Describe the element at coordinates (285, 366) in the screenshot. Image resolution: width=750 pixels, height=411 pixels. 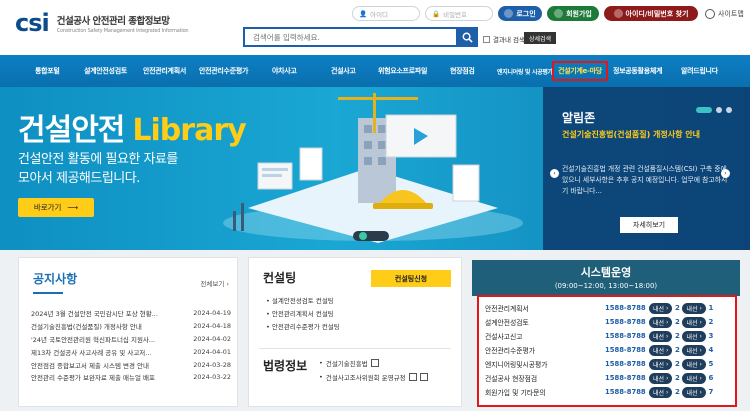
I see `law-info-title: 법령정보` at that location.